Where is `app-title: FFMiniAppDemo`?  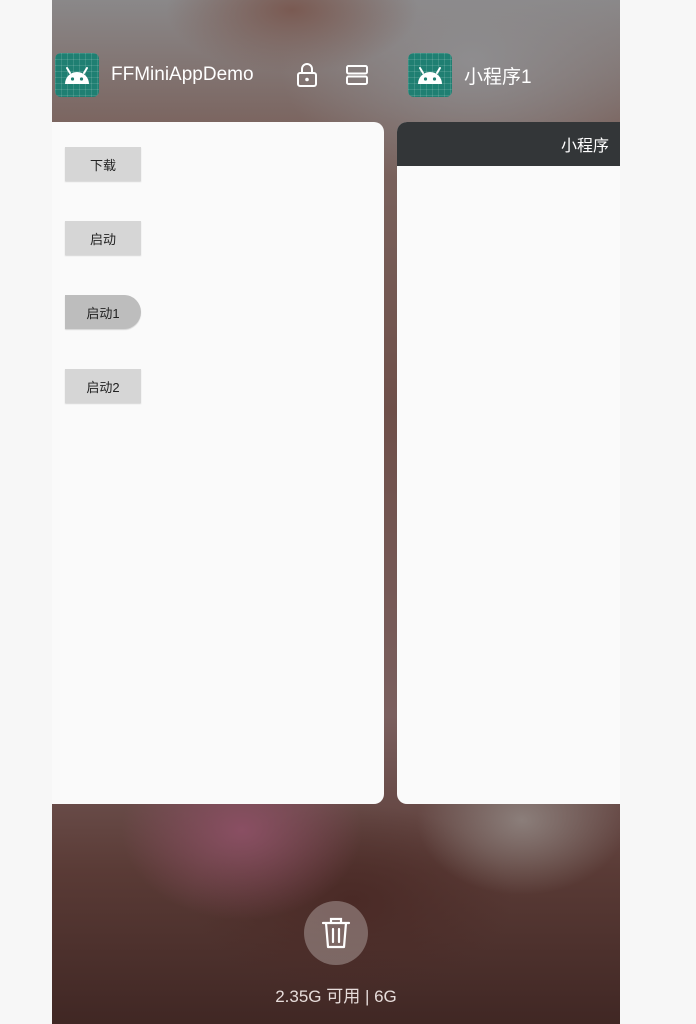 app-title: FFMiniAppDemo is located at coordinates (182, 74).